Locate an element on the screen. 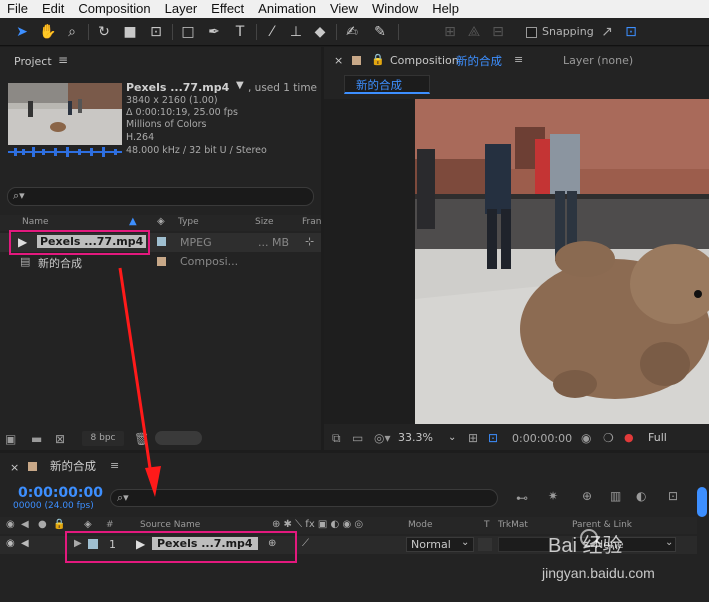 The width and height of the screenshot is (709, 602). watermark-url: jingyan.baidu.com is located at coordinates (598, 573).